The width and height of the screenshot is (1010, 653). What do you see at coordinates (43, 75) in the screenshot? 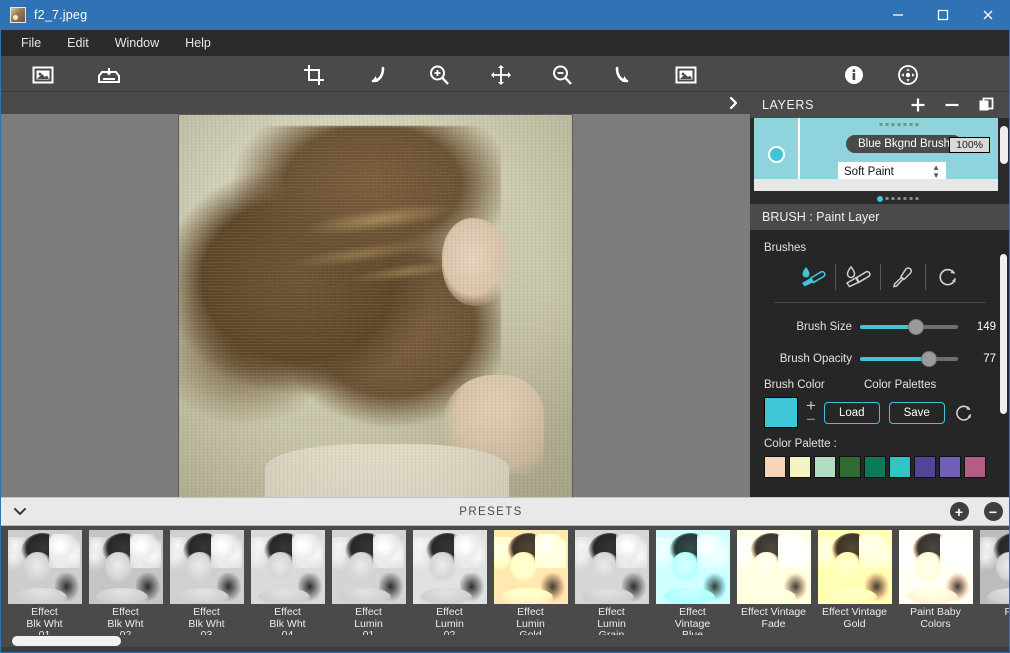
I see `open-image-button` at bounding box center [43, 75].